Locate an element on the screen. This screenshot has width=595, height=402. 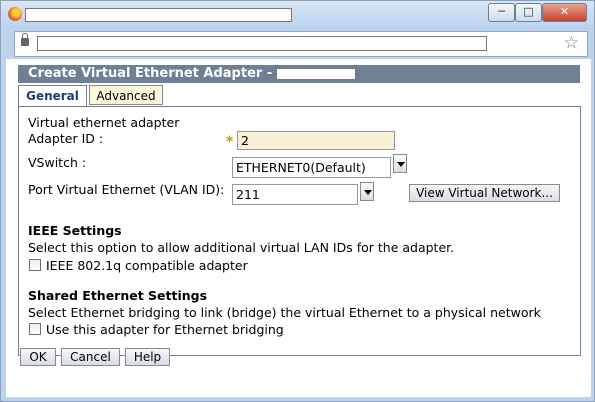
minimize-button: ─ is located at coordinates (501, 12).